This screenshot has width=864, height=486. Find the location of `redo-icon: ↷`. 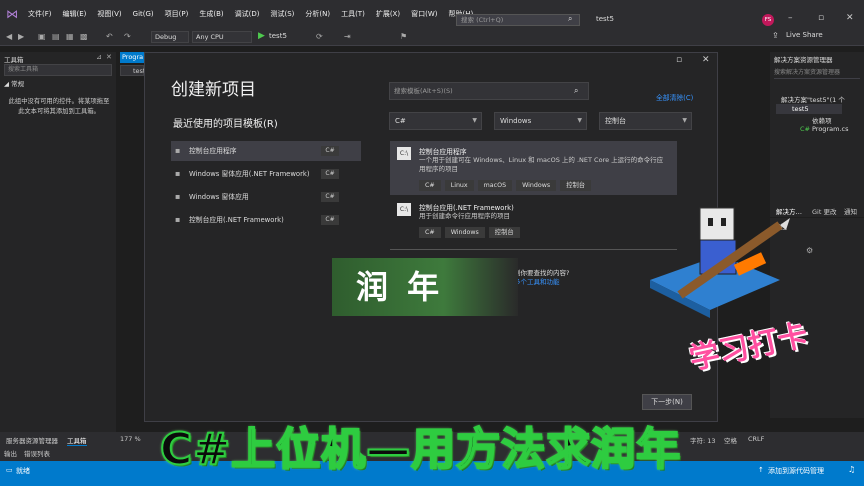

redo-icon: ↷ is located at coordinates (127, 36).